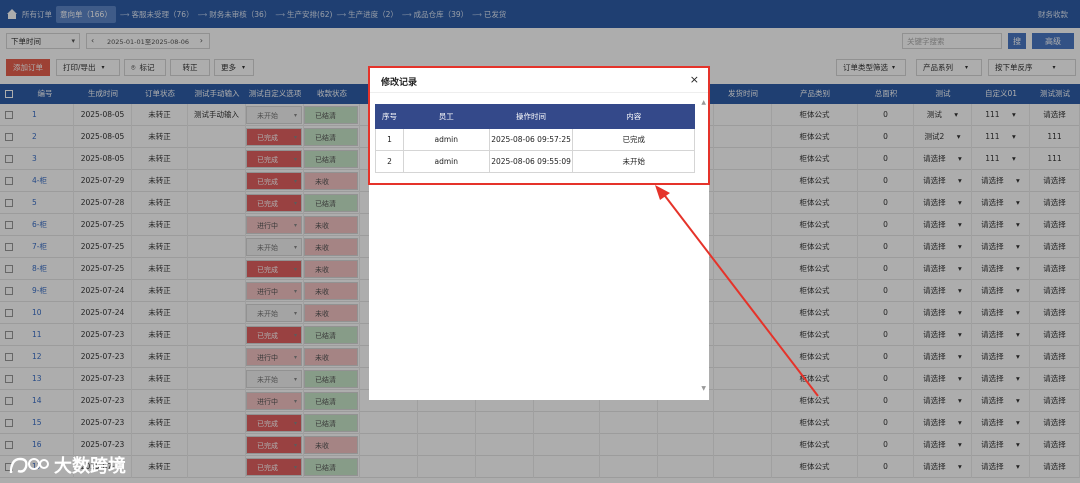  What do you see at coordinates (740, 294) in the screenshot?
I see `annotation-arrow-line` at bounding box center [740, 294].